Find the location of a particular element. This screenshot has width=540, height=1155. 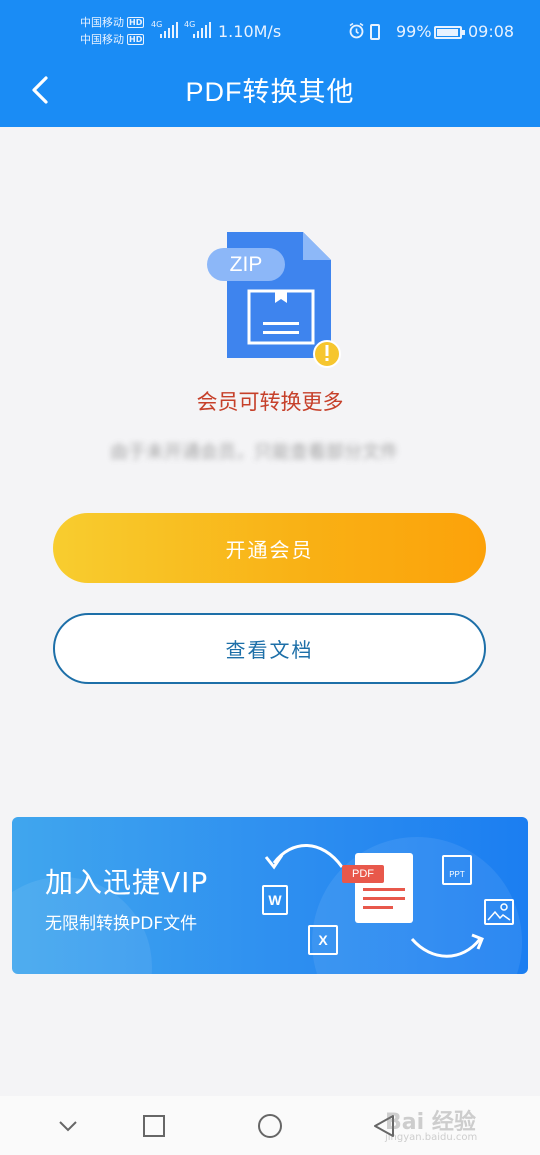

excel-file-icon: X is located at coordinates (323, 940).